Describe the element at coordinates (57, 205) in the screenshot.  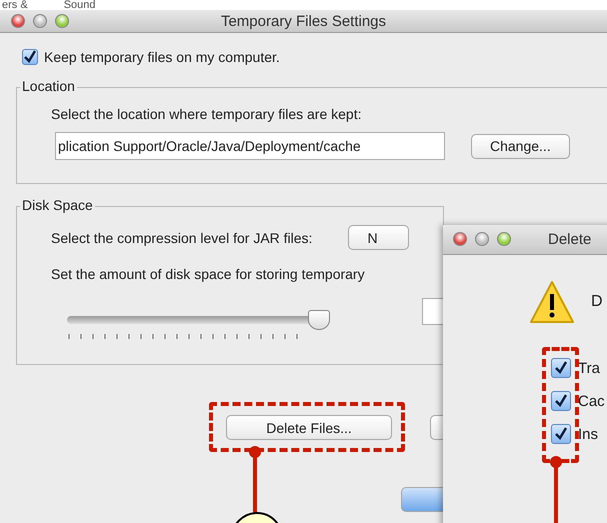
I see `group-legend: Disk Space` at that location.